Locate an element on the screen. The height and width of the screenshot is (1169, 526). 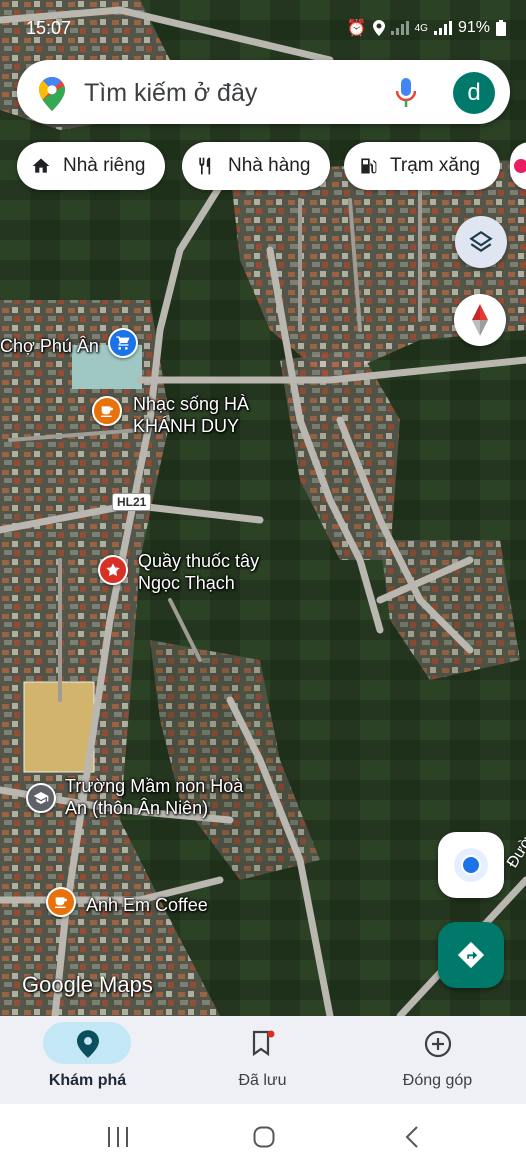
search-input: Tìm kiếm ở đây is located at coordinates (170, 93).